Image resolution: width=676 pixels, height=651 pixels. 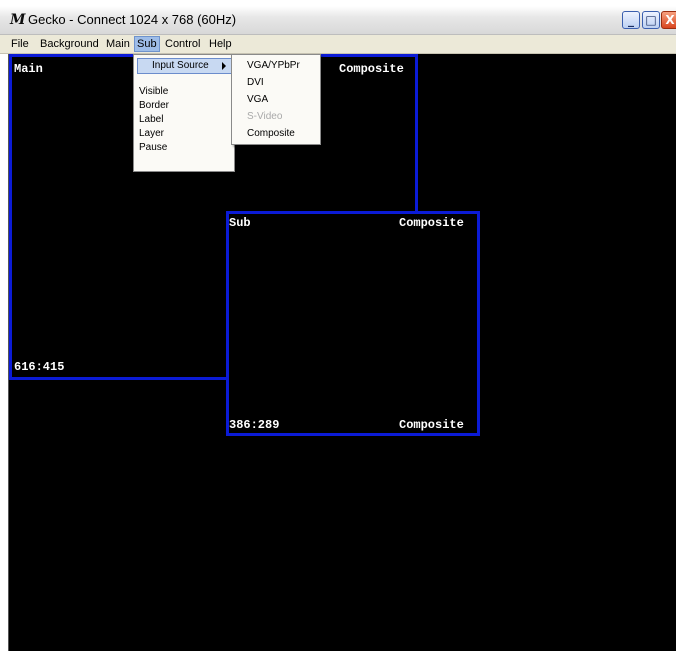 I want to click on submenu-arrow-icon, so click(x=224, y=66).